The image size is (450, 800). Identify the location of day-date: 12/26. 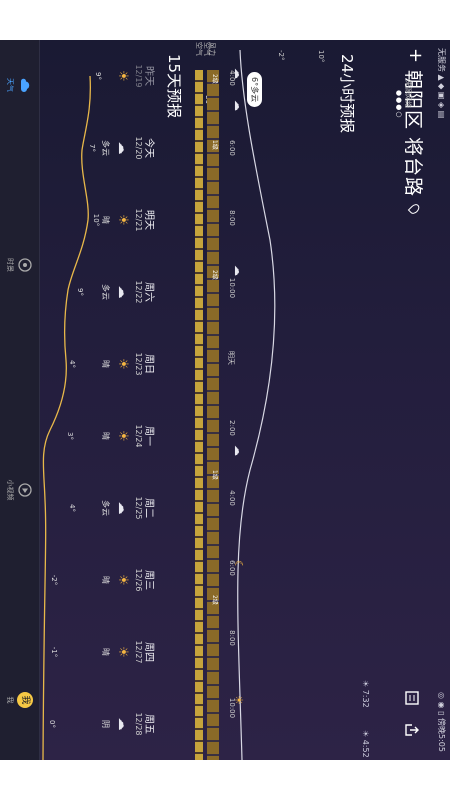
(138, 580).